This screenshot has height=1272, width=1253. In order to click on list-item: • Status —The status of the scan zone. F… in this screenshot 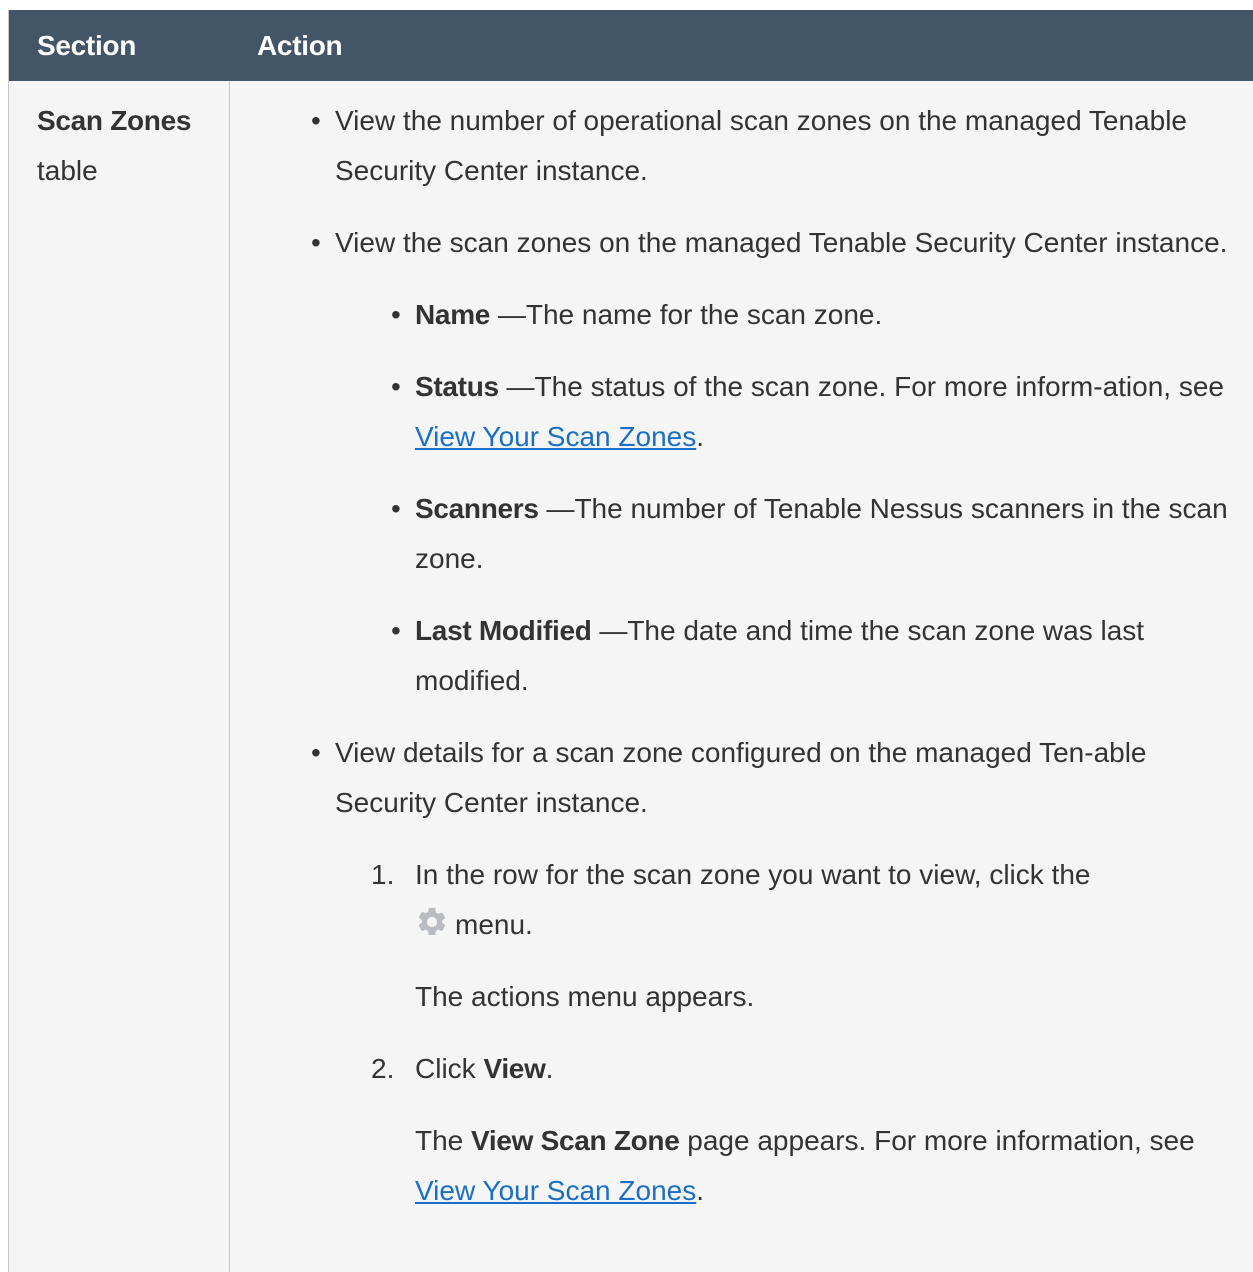, I will do `click(807, 411)`.